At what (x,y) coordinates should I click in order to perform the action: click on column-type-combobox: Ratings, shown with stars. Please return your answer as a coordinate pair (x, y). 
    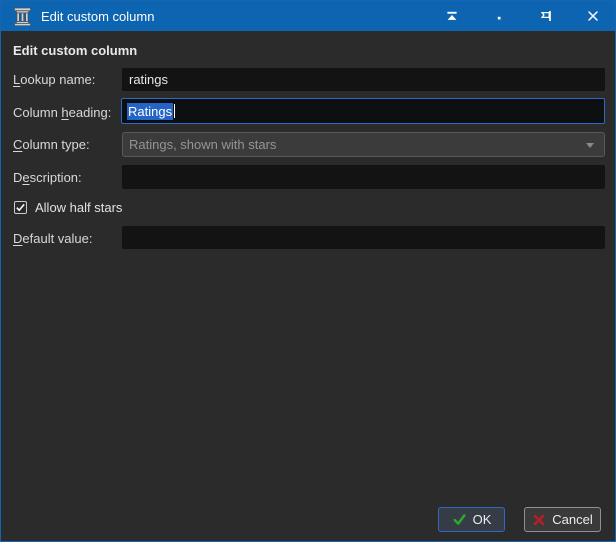
    Looking at the image, I should click on (363, 144).